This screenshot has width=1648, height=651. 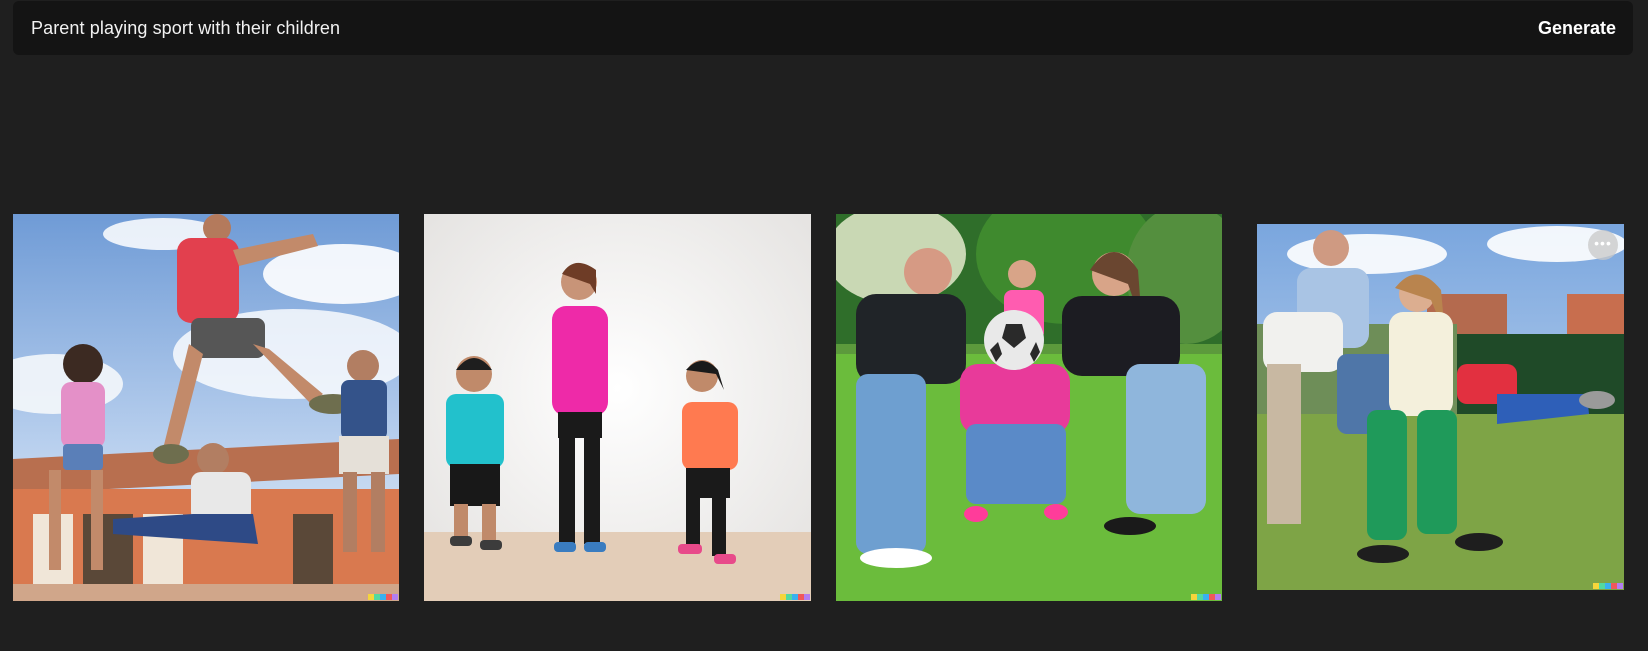 I want to click on result-image-2-picture, so click(x=617, y=407).